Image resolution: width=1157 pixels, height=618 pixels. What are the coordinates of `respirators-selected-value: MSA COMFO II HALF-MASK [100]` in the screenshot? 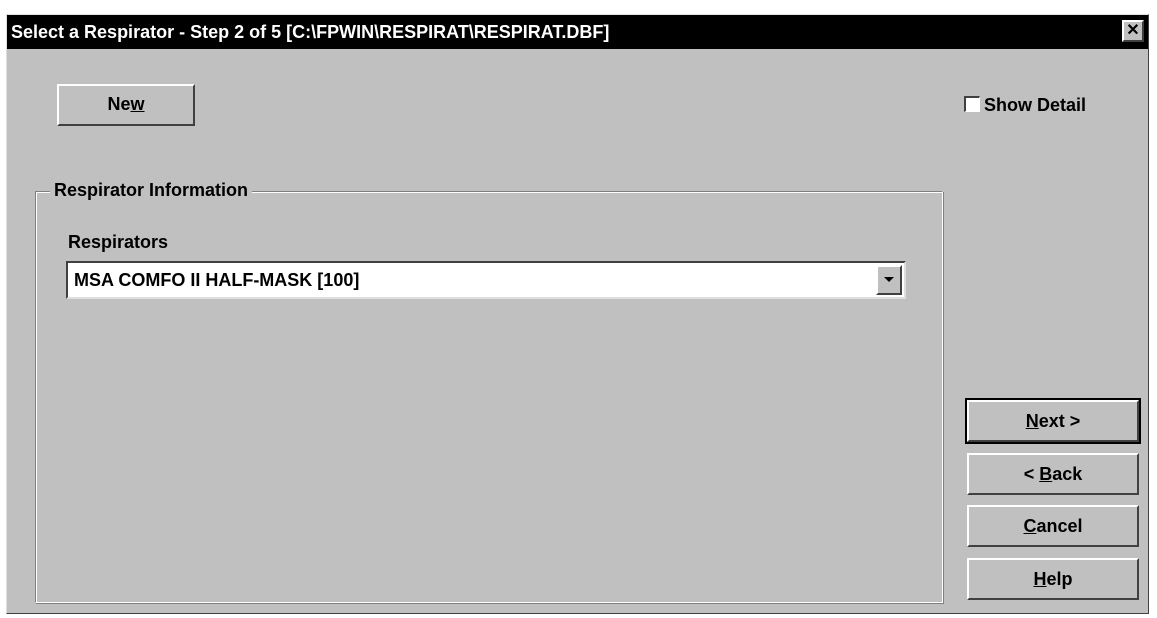 It's located at (217, 280).